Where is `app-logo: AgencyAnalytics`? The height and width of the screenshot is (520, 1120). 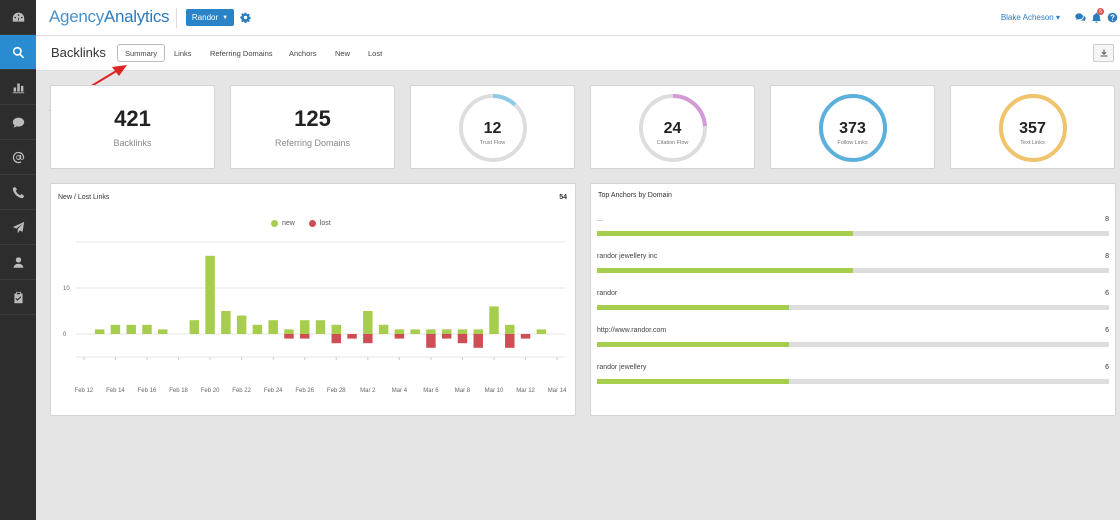 app-logo: AgencyAnalytics is located at coordinates (109, 17).